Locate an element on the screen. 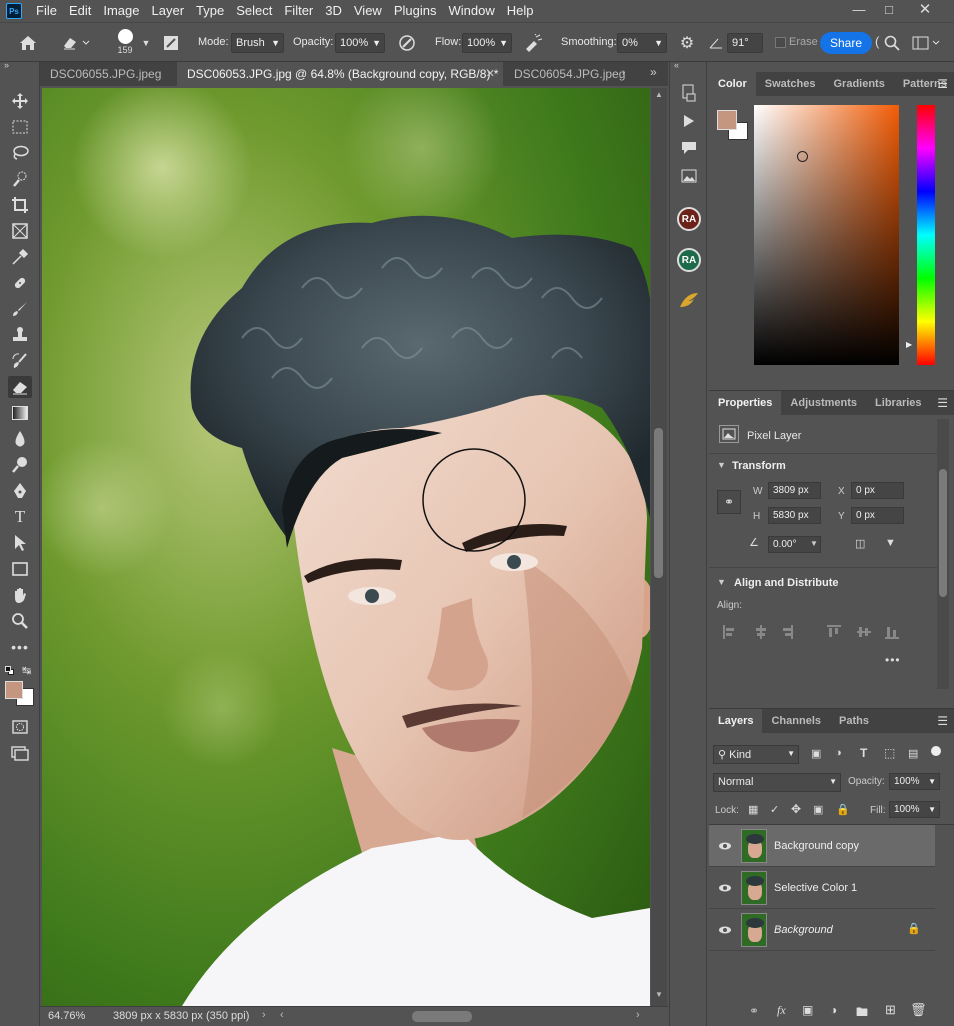 This screenshot has width=954, height=1026. zoom-level: 64.76% is located at coordinates (66, 1016).